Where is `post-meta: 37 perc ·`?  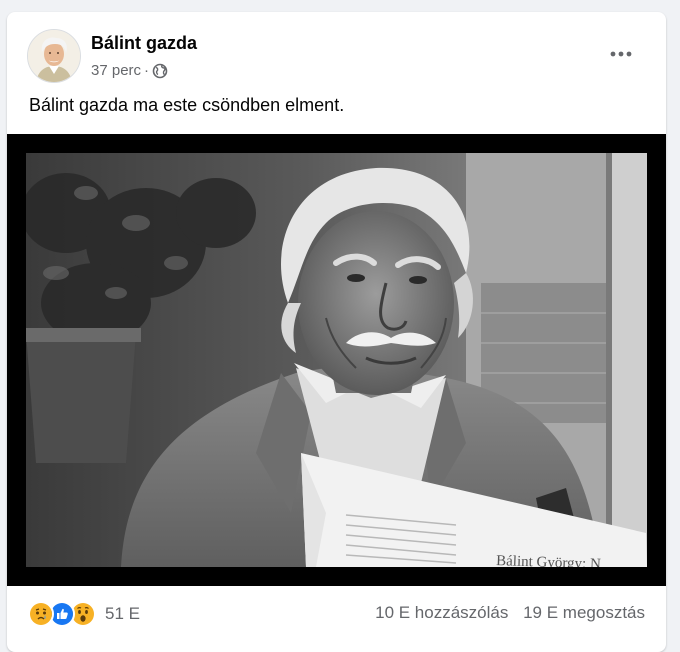 post-meta: 37 perc · is located at coordinates (129, 70).